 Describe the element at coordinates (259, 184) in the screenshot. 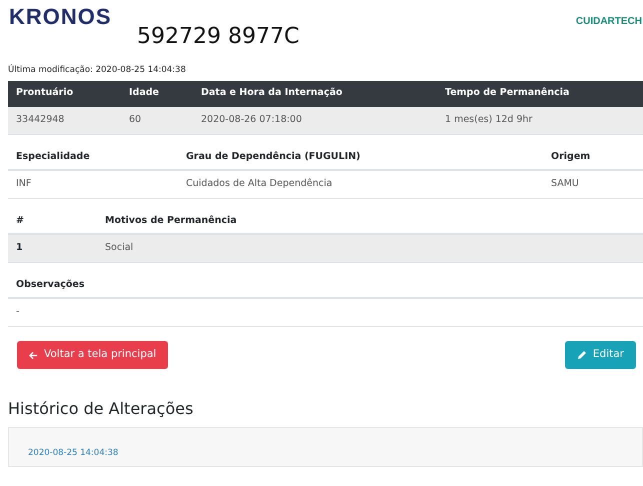

I see `table-cell-text: Cuidados de Alta Dependência` at that location.